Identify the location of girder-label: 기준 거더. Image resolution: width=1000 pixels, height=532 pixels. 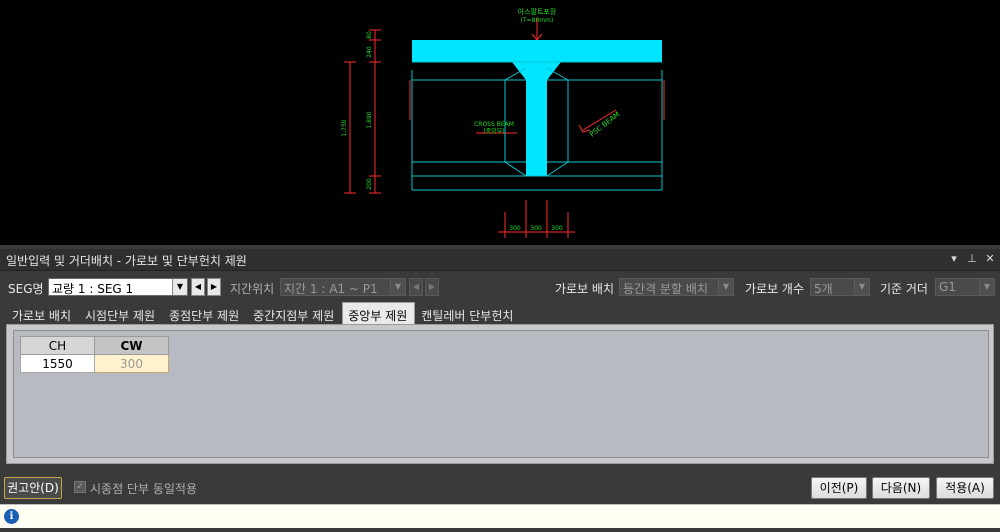
(904, 289).